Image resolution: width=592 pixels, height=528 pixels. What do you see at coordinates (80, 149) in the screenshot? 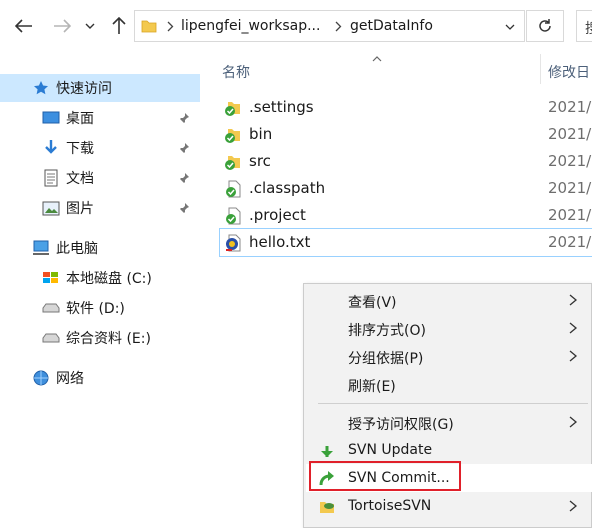
I see `sidebar-item-label: 下载` at bounding box center [80, 149].